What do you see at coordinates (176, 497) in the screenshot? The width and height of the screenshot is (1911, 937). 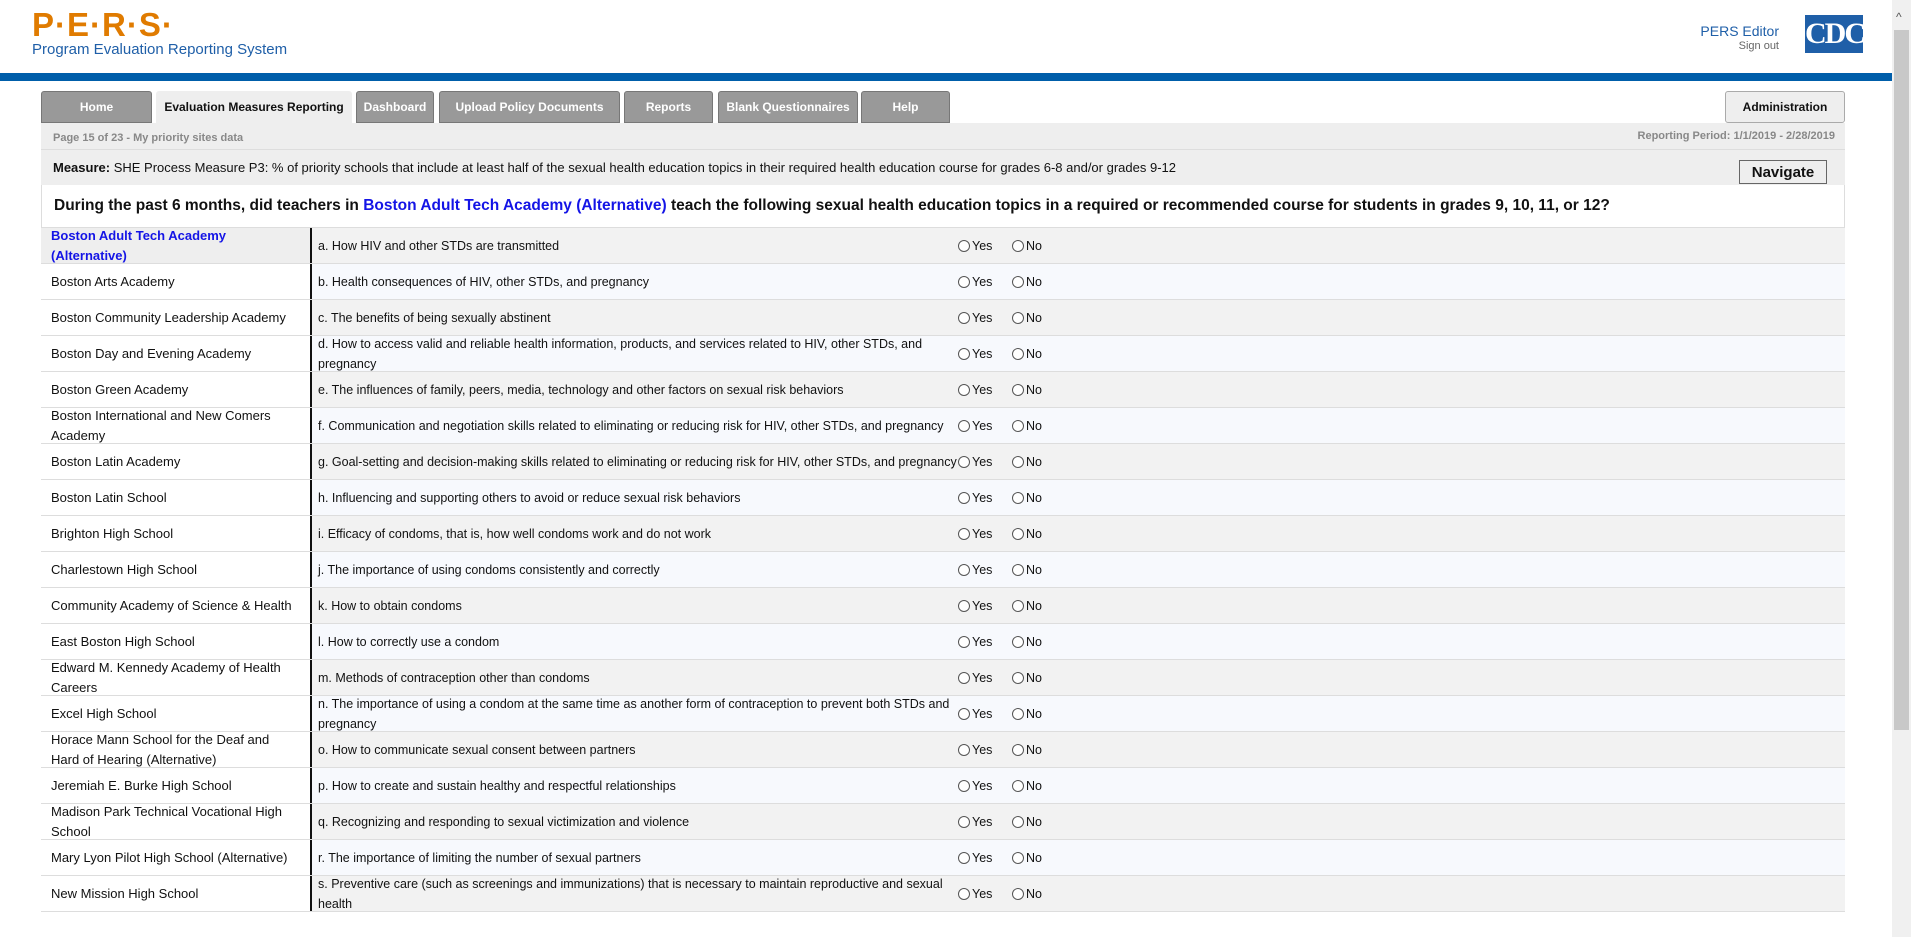 I see `site-item: Boston Latin School` at bounding box center [176, 497].